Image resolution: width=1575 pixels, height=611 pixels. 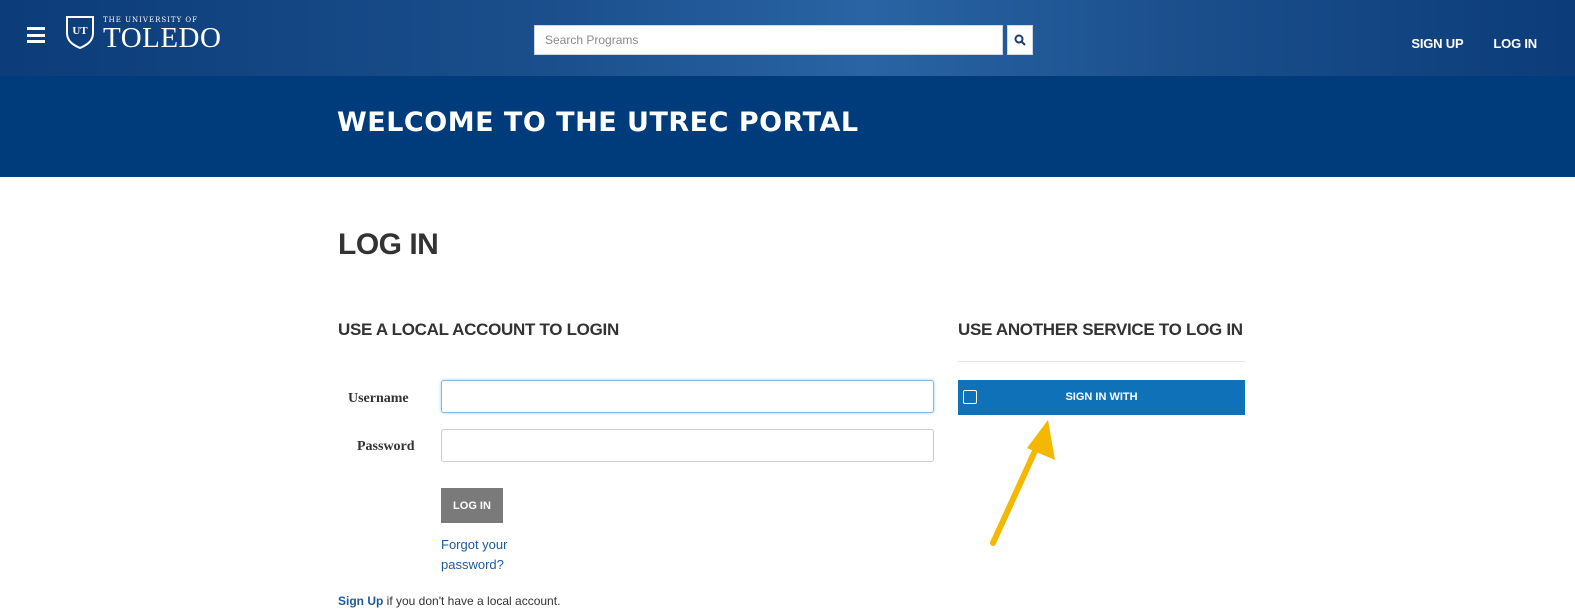 I want to click on page-title: LOG IN, so click(x=388, y=244).